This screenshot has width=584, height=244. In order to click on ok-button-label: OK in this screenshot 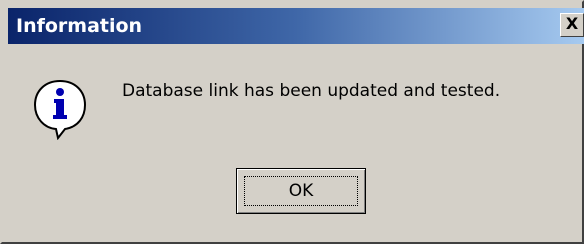, I will do `click(301, 191)`.